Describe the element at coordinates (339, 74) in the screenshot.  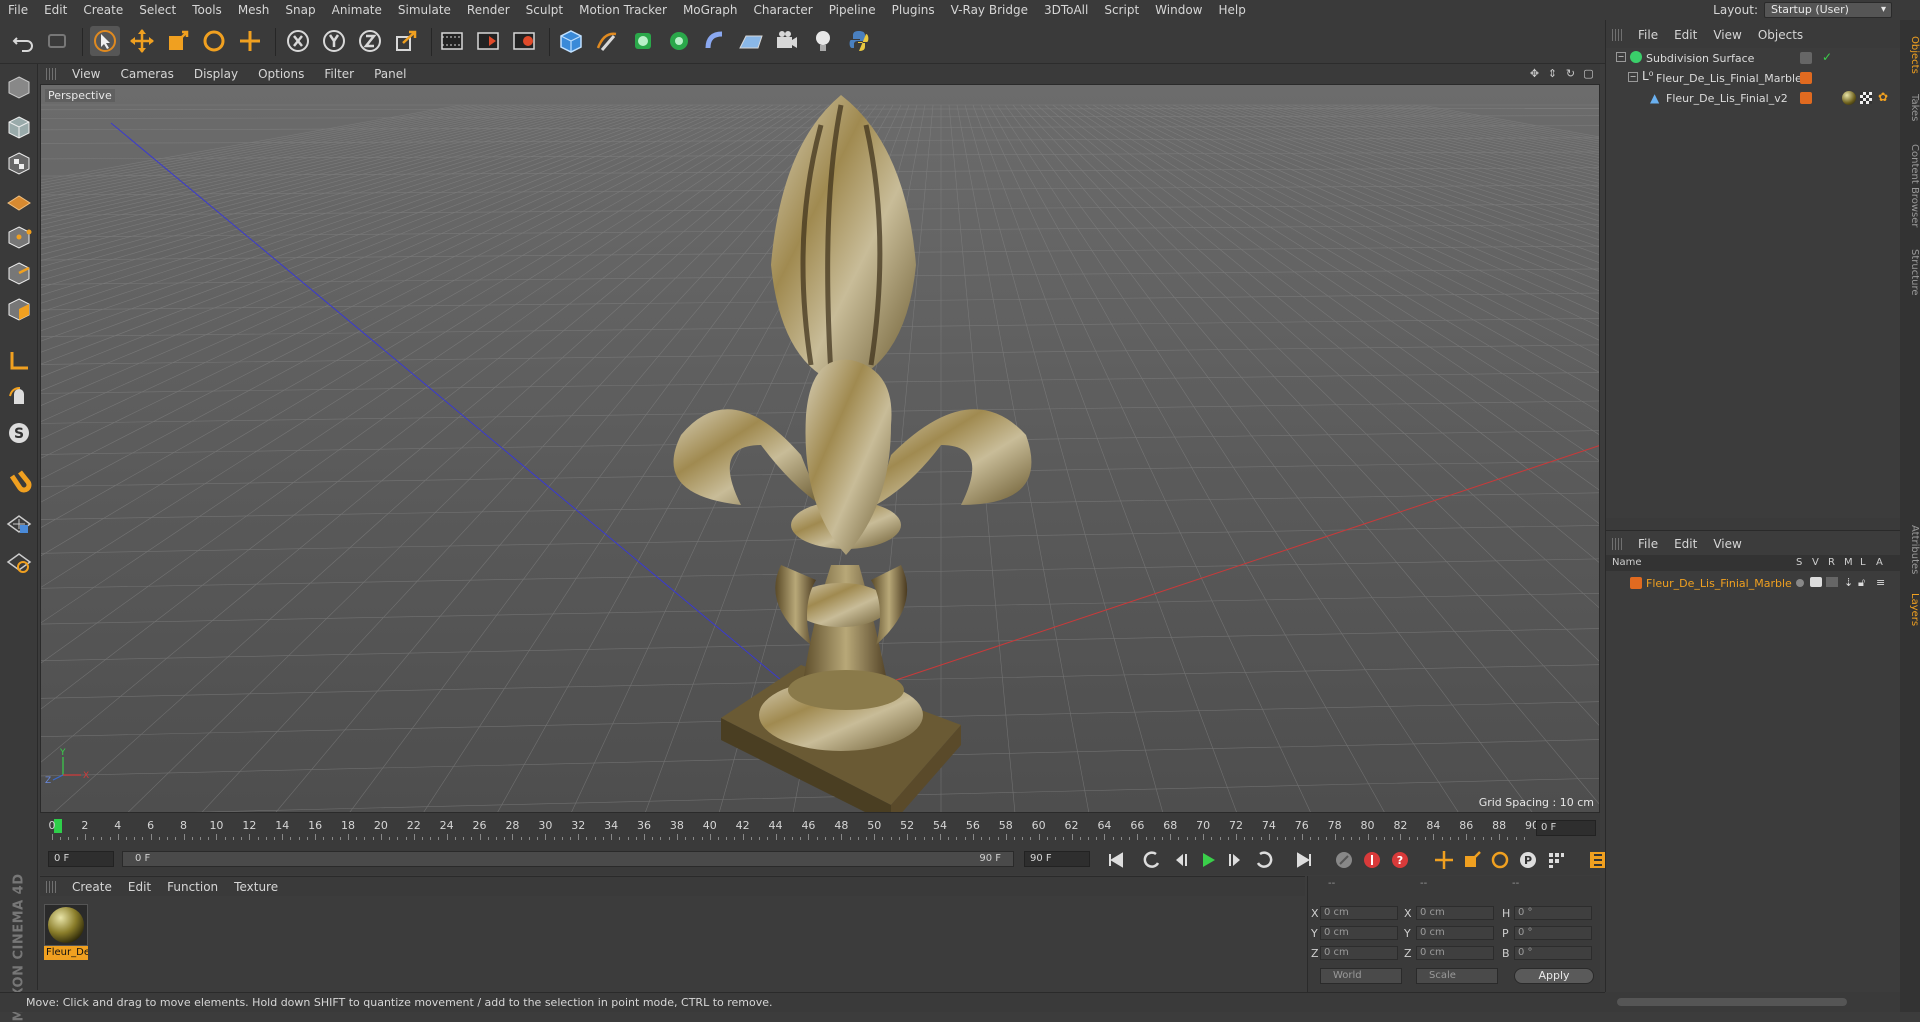
I see `viewport-menu-filter: Filter` at that location.